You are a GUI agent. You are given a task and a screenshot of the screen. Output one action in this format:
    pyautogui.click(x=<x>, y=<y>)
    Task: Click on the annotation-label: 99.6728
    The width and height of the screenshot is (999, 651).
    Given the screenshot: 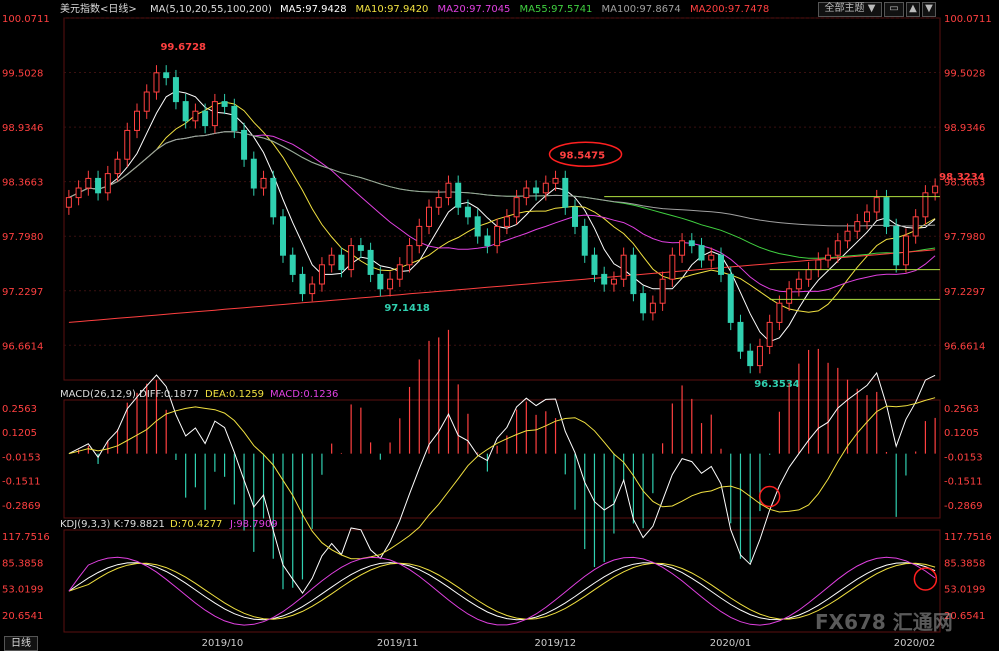 What is the action you would take?
    pyautogui.click(x=183, y=47)
    